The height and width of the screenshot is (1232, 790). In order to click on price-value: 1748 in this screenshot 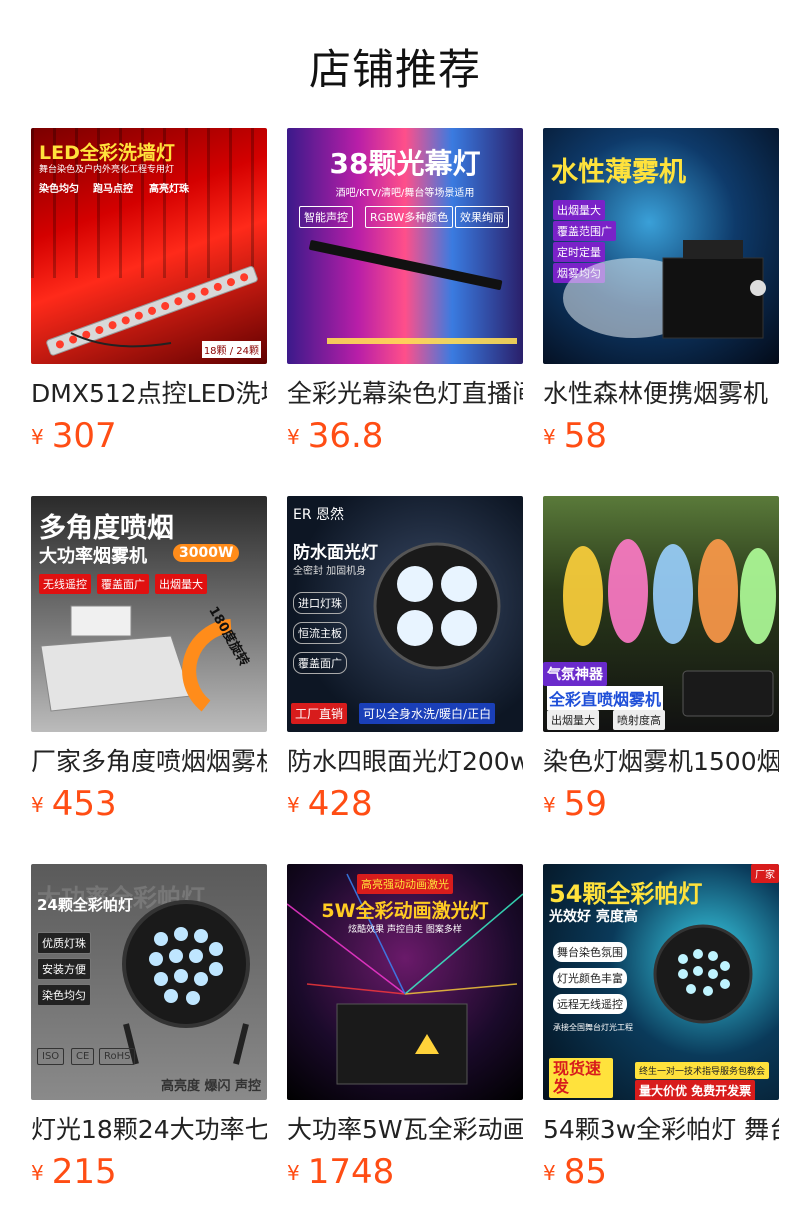, I will do `click(351, 1172)`.